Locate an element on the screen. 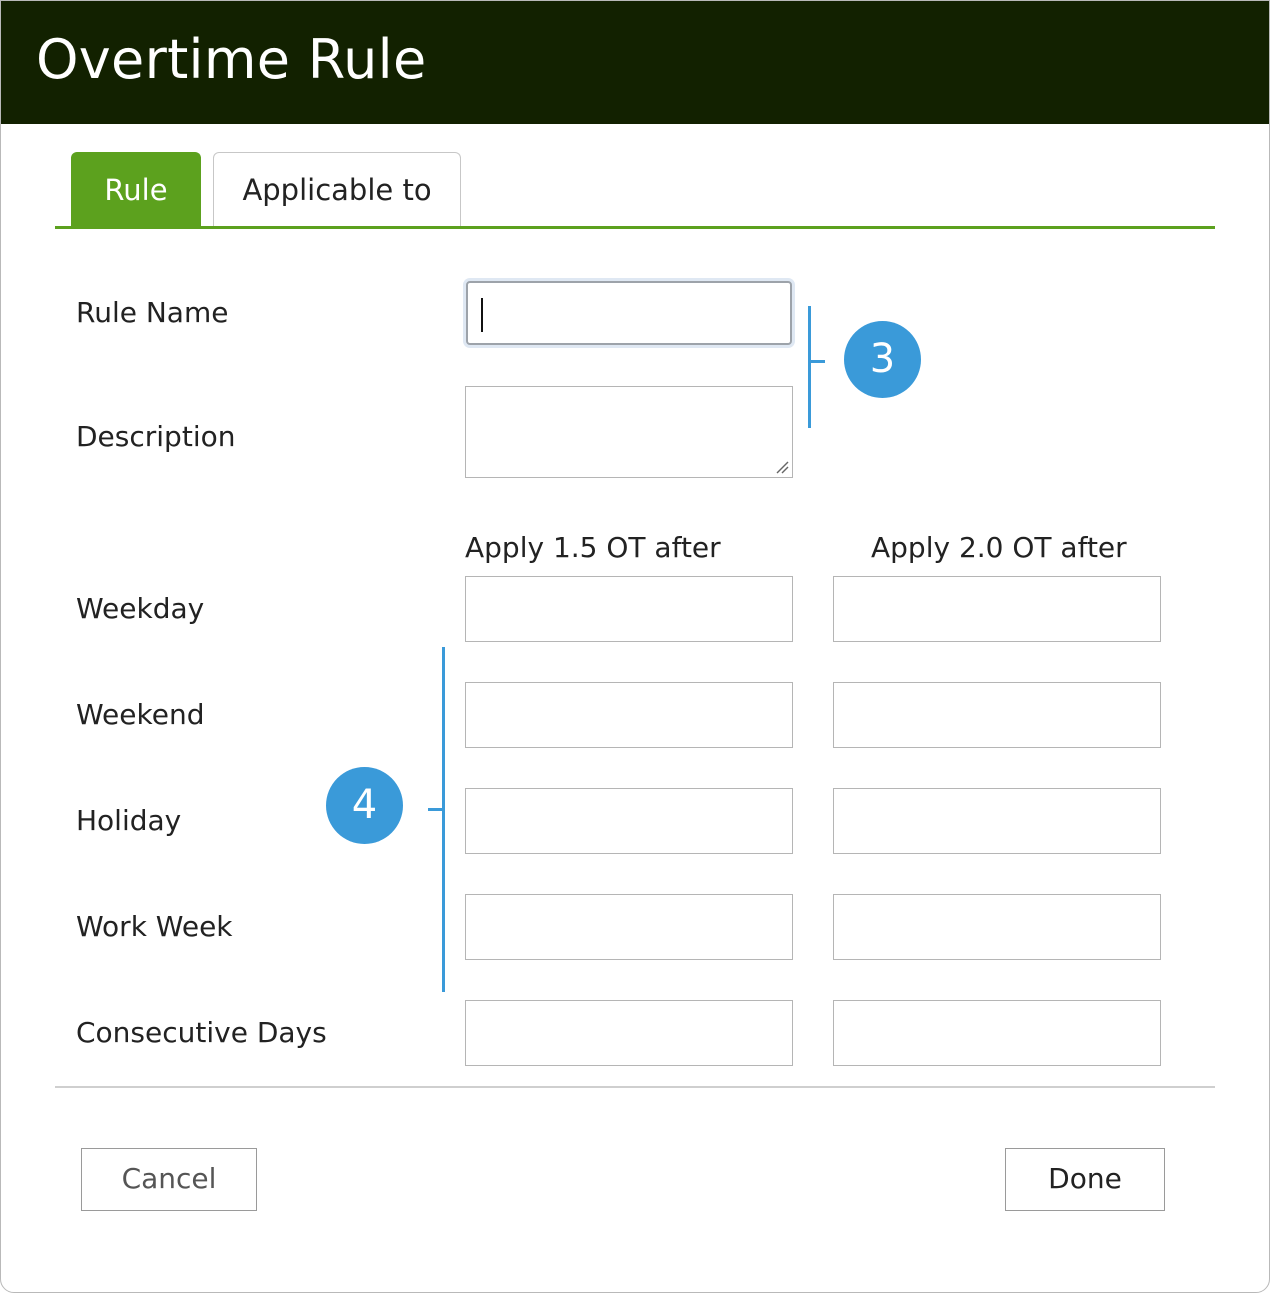 This screenshot has width=1270, height=1293. col-header-1-5-ot: Apply 1.5 OT after is located at coordinates (593, 547).